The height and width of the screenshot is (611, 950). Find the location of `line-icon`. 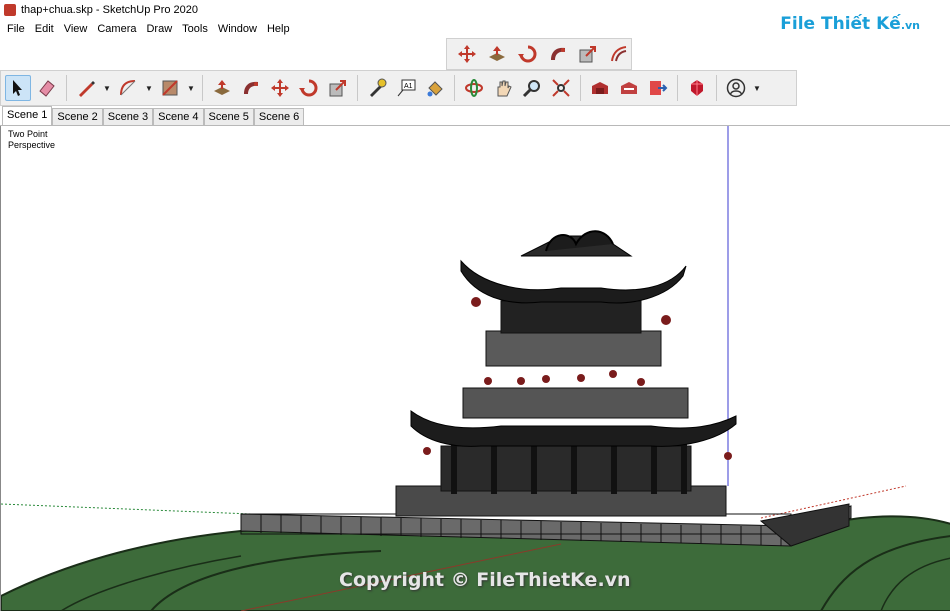

line-icon is located at coordinates (87, 89).